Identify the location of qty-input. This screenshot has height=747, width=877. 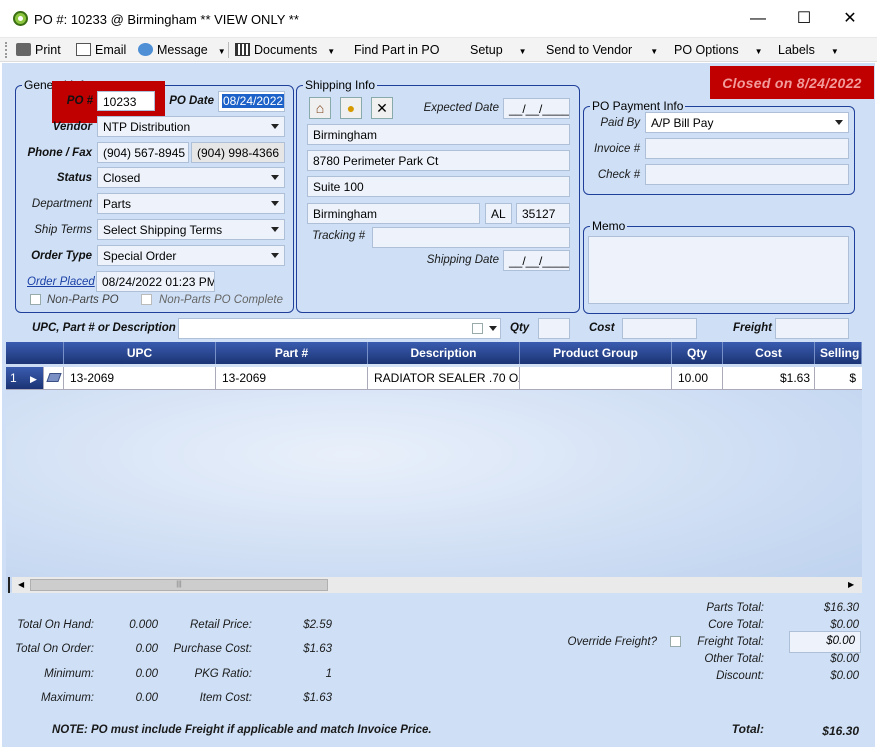
(554, 328).